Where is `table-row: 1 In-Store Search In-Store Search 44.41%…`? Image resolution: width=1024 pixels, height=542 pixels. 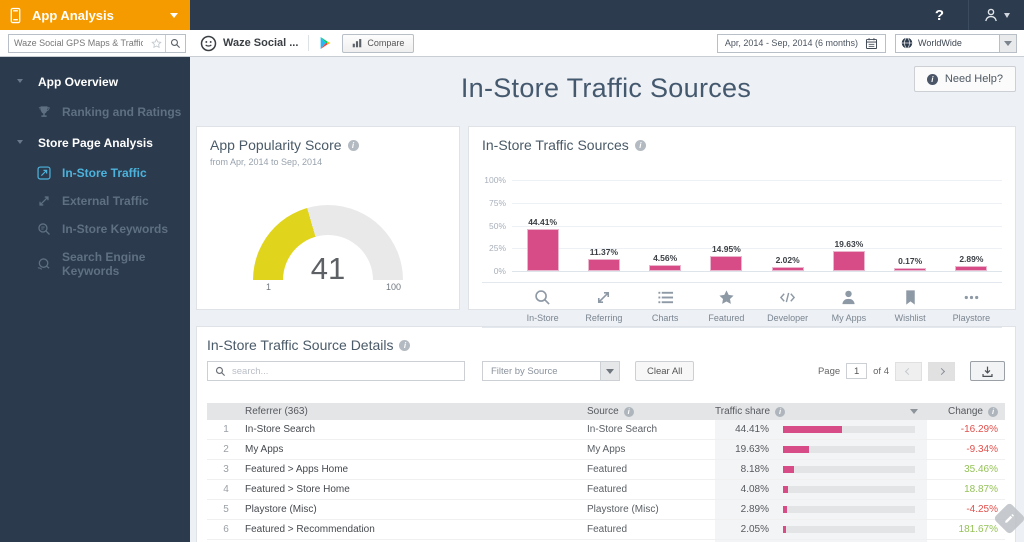 table-row: 1 In-Store Search In-Store Search 44.41%… is located at coordinates (606, 430).